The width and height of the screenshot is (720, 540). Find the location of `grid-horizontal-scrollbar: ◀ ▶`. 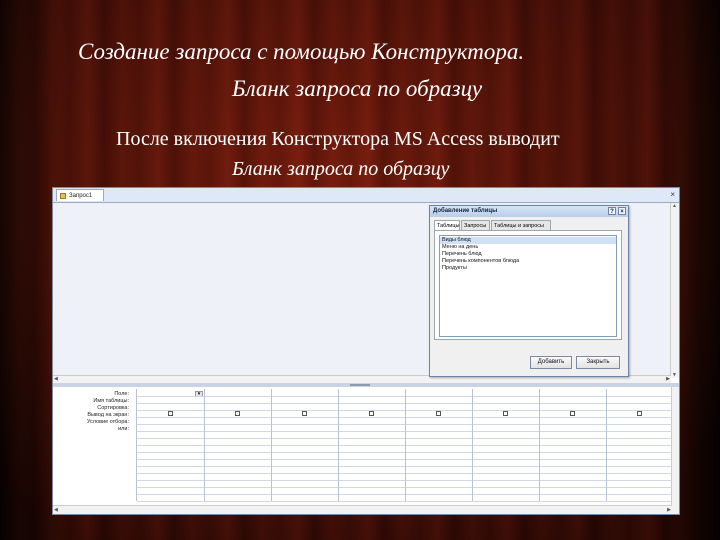

grid-horizontal-scrollbar: ◀ ▶ is located at coordinates (362, 509).